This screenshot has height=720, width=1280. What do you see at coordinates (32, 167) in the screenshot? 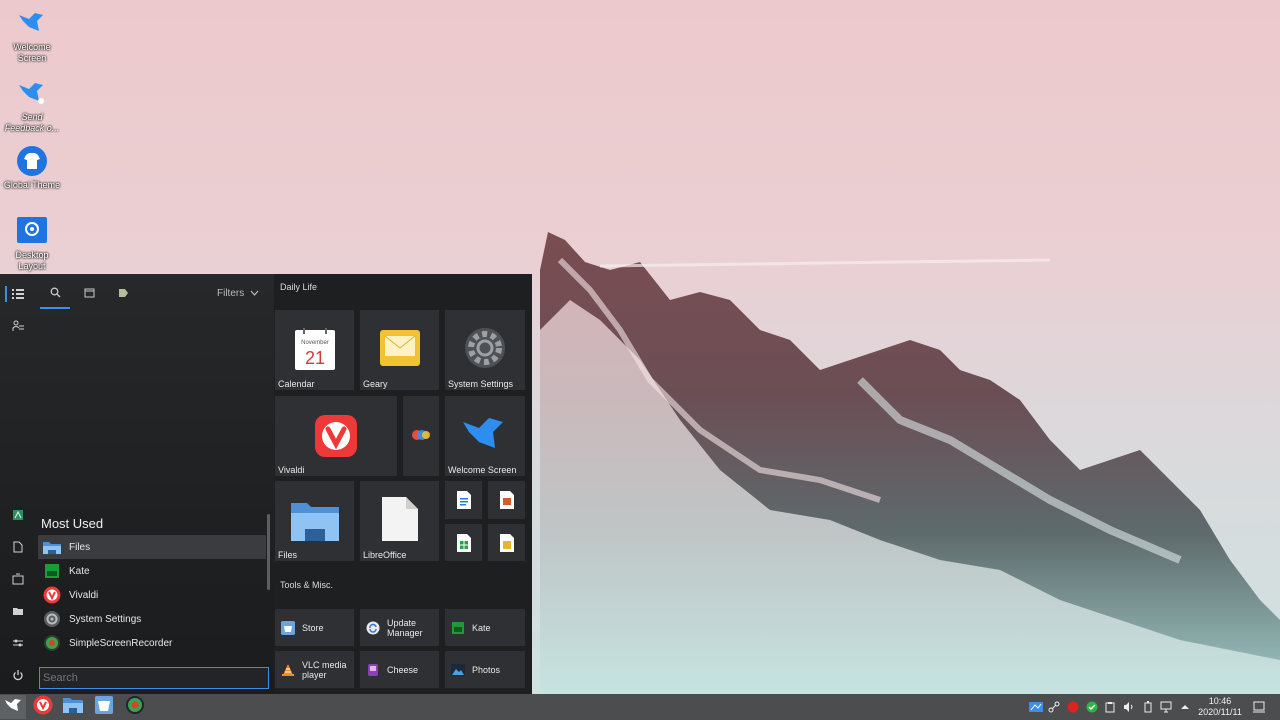
I see `desktop-icon-global-theme: Global Theme` at bounding box center [32, 167].